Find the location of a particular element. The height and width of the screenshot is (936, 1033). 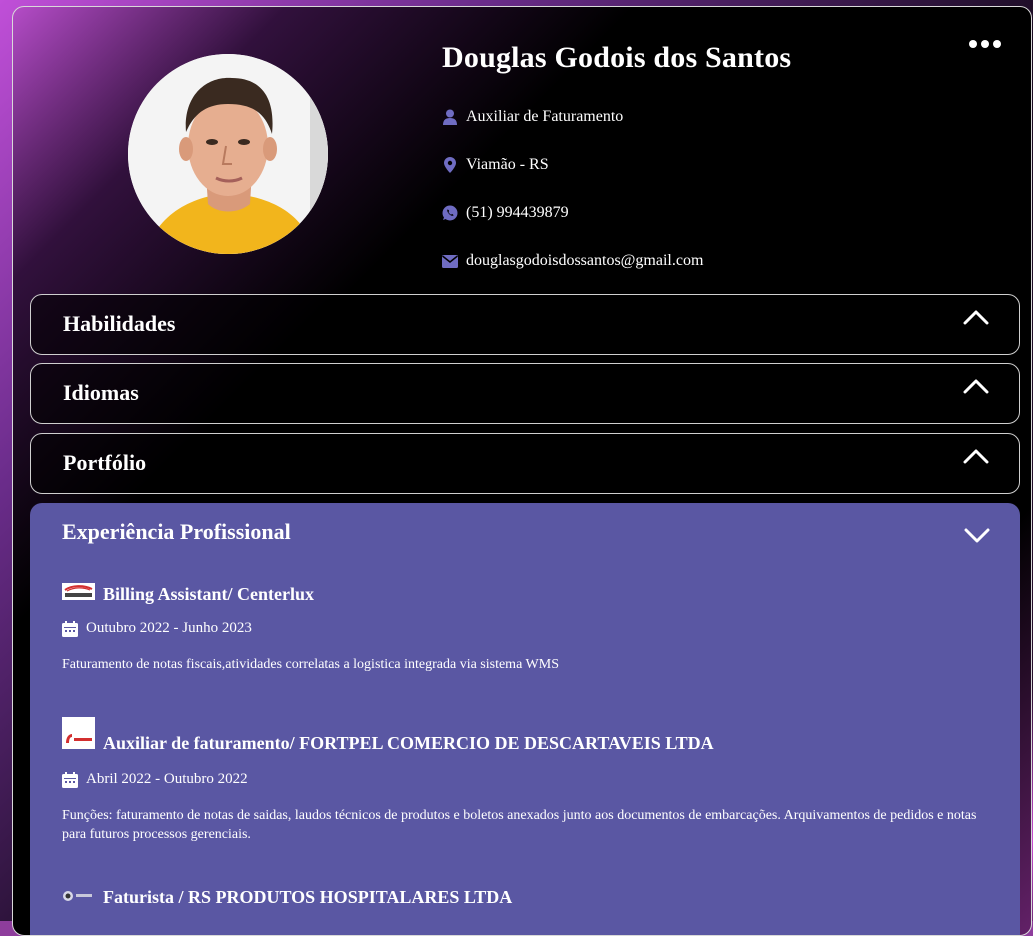

chevron-down-icon is located at coordinates (977, 535).